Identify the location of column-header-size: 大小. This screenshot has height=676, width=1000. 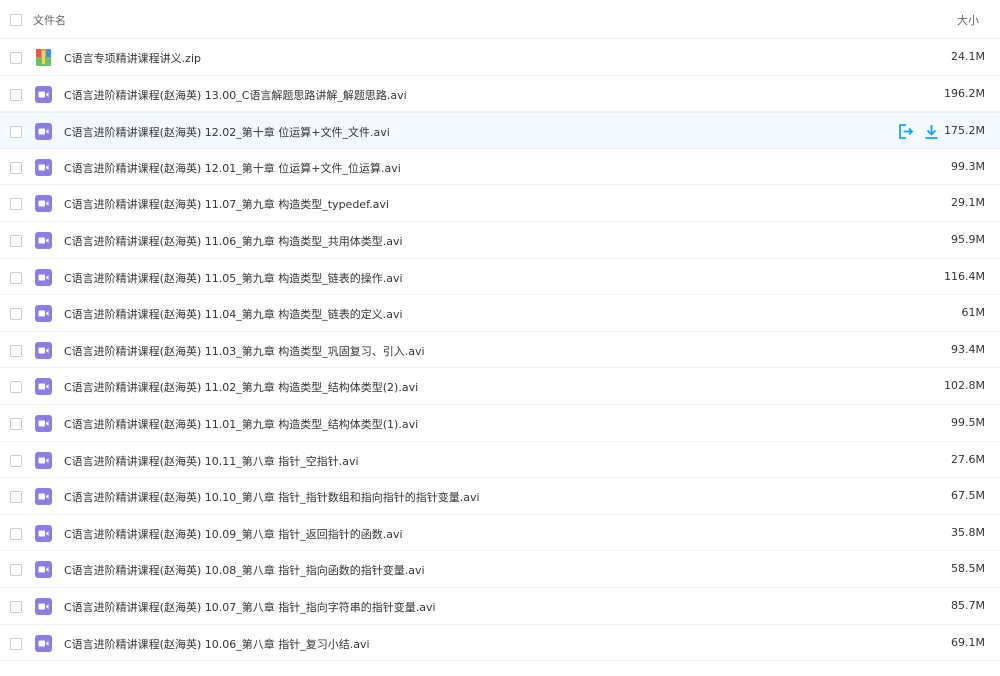
(968, 20).